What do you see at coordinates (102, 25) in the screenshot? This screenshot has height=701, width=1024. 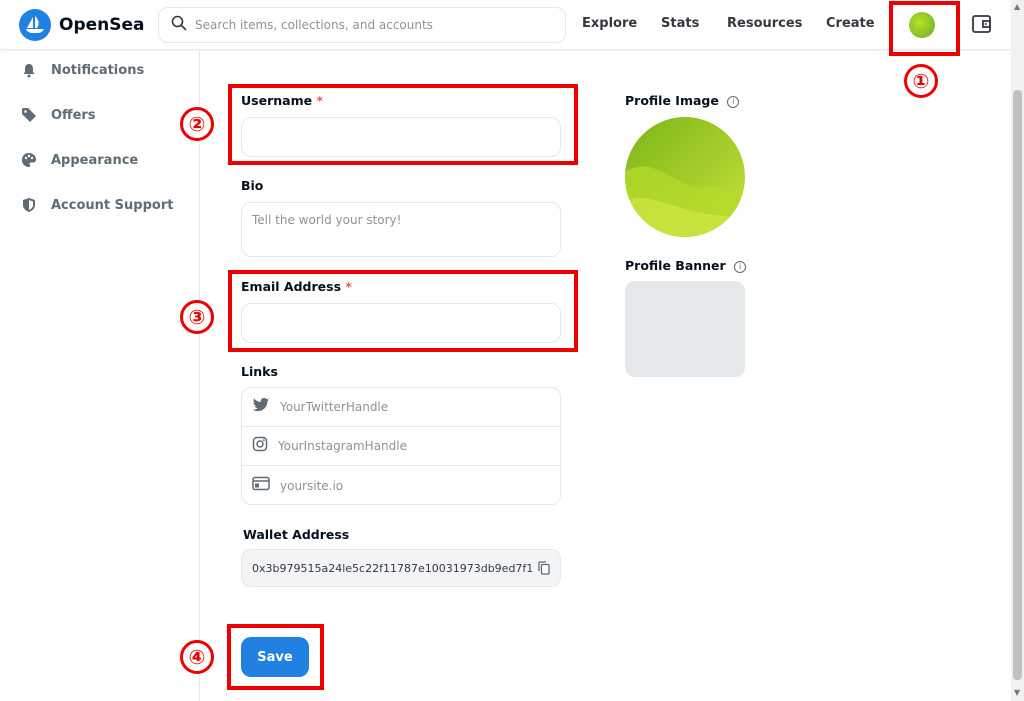 I see `brand-name: OpenSea` at bounding box center [102, 25].